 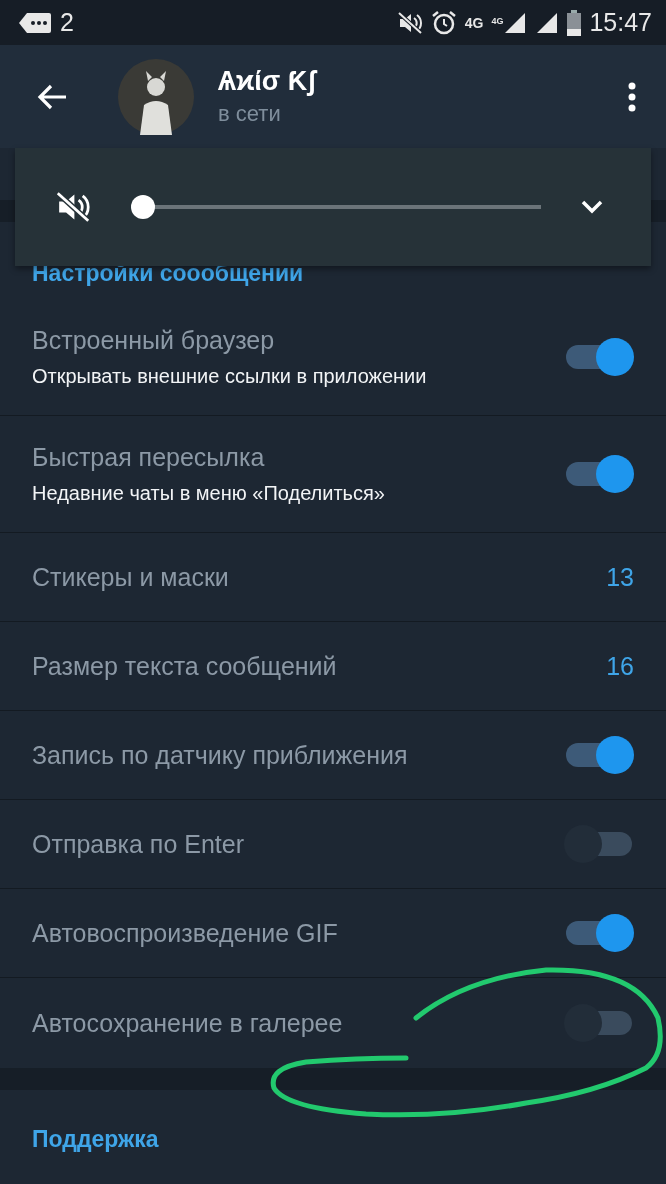 What do you see at coordinates (95, 1139) in the screenshot?
I see `section-title: Поддержка` at bounding box center [95, 1139].